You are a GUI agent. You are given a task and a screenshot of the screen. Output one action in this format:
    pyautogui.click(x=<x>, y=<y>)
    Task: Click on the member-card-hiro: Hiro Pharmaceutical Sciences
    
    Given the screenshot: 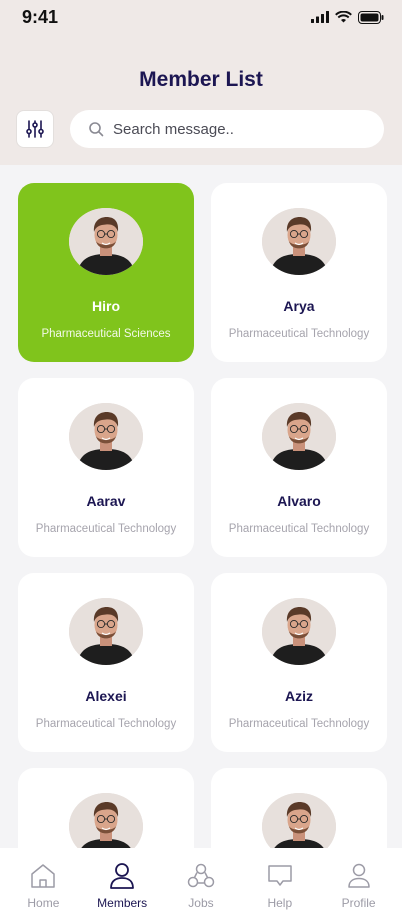 What is the action you would take?
    pyautogui.click(x=106, y=272)
    